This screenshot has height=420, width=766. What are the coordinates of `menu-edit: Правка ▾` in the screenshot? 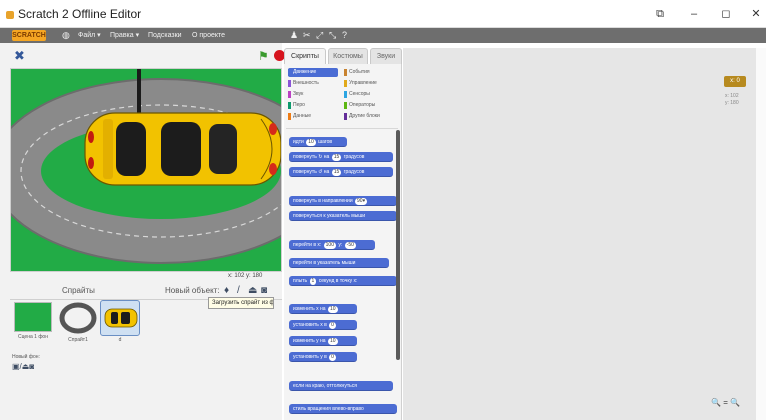 It's located at (124, 35).